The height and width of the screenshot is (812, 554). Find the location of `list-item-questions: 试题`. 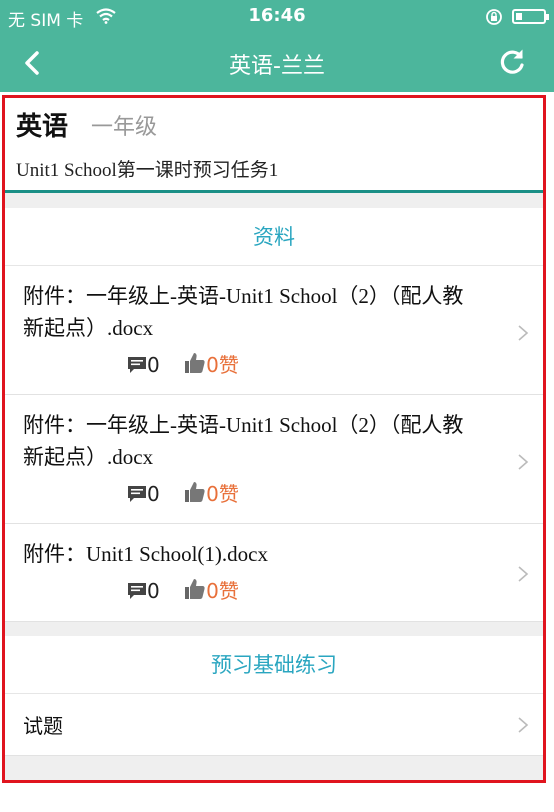

list-item-questions: 试题 is located at coordinates (274, 725).